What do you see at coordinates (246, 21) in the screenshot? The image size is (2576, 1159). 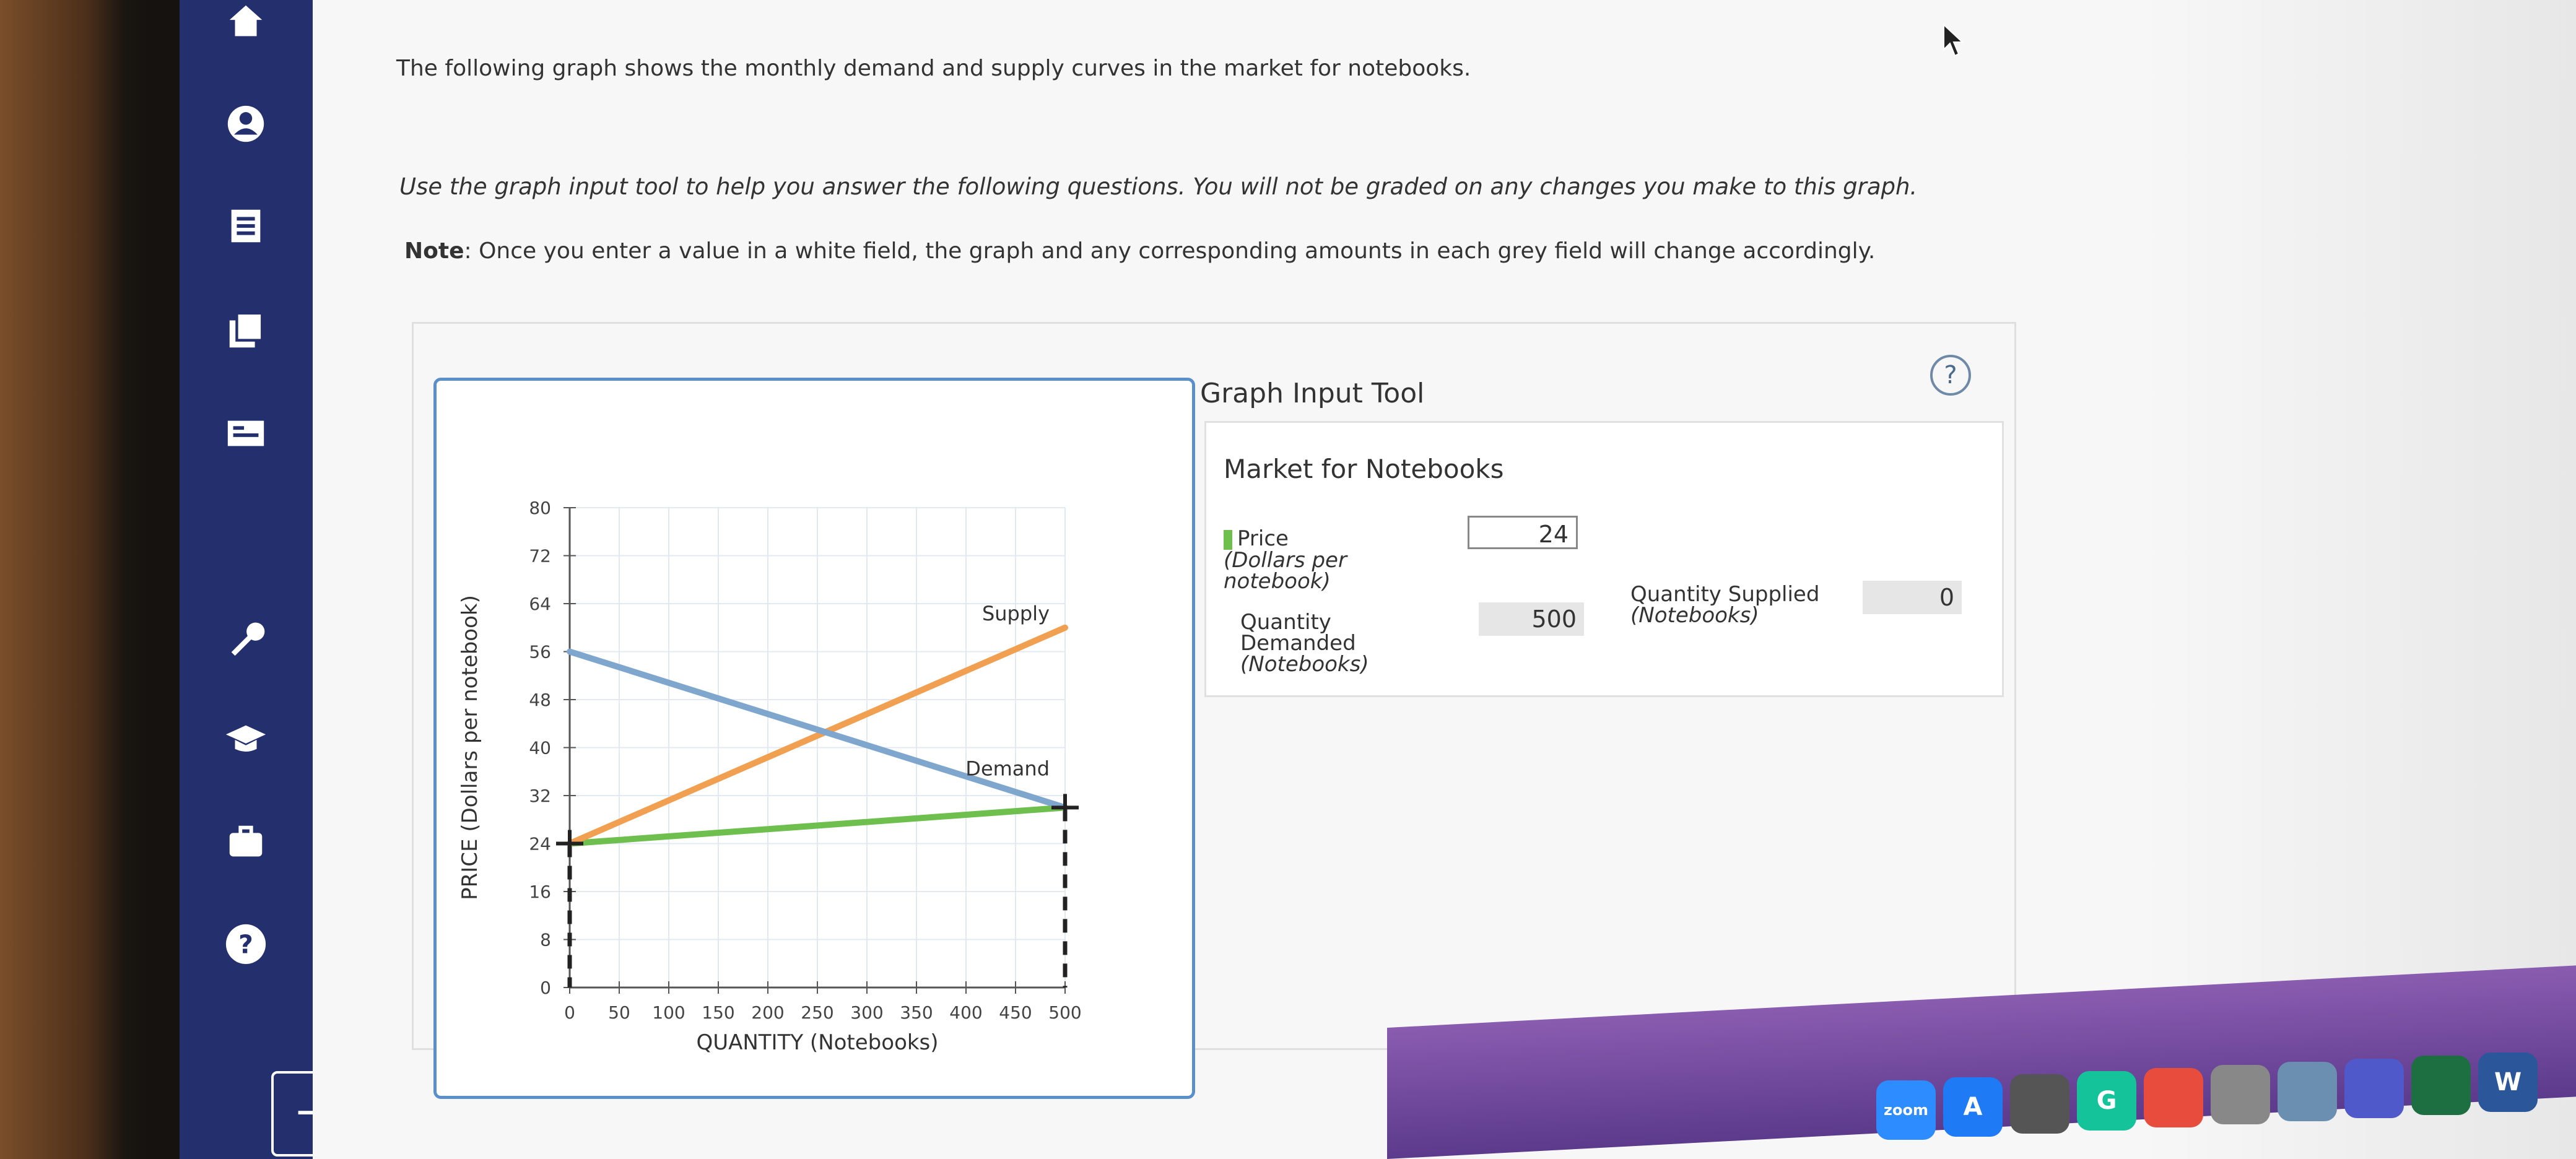 I see `home-icon` at bounding box center [246, 21].